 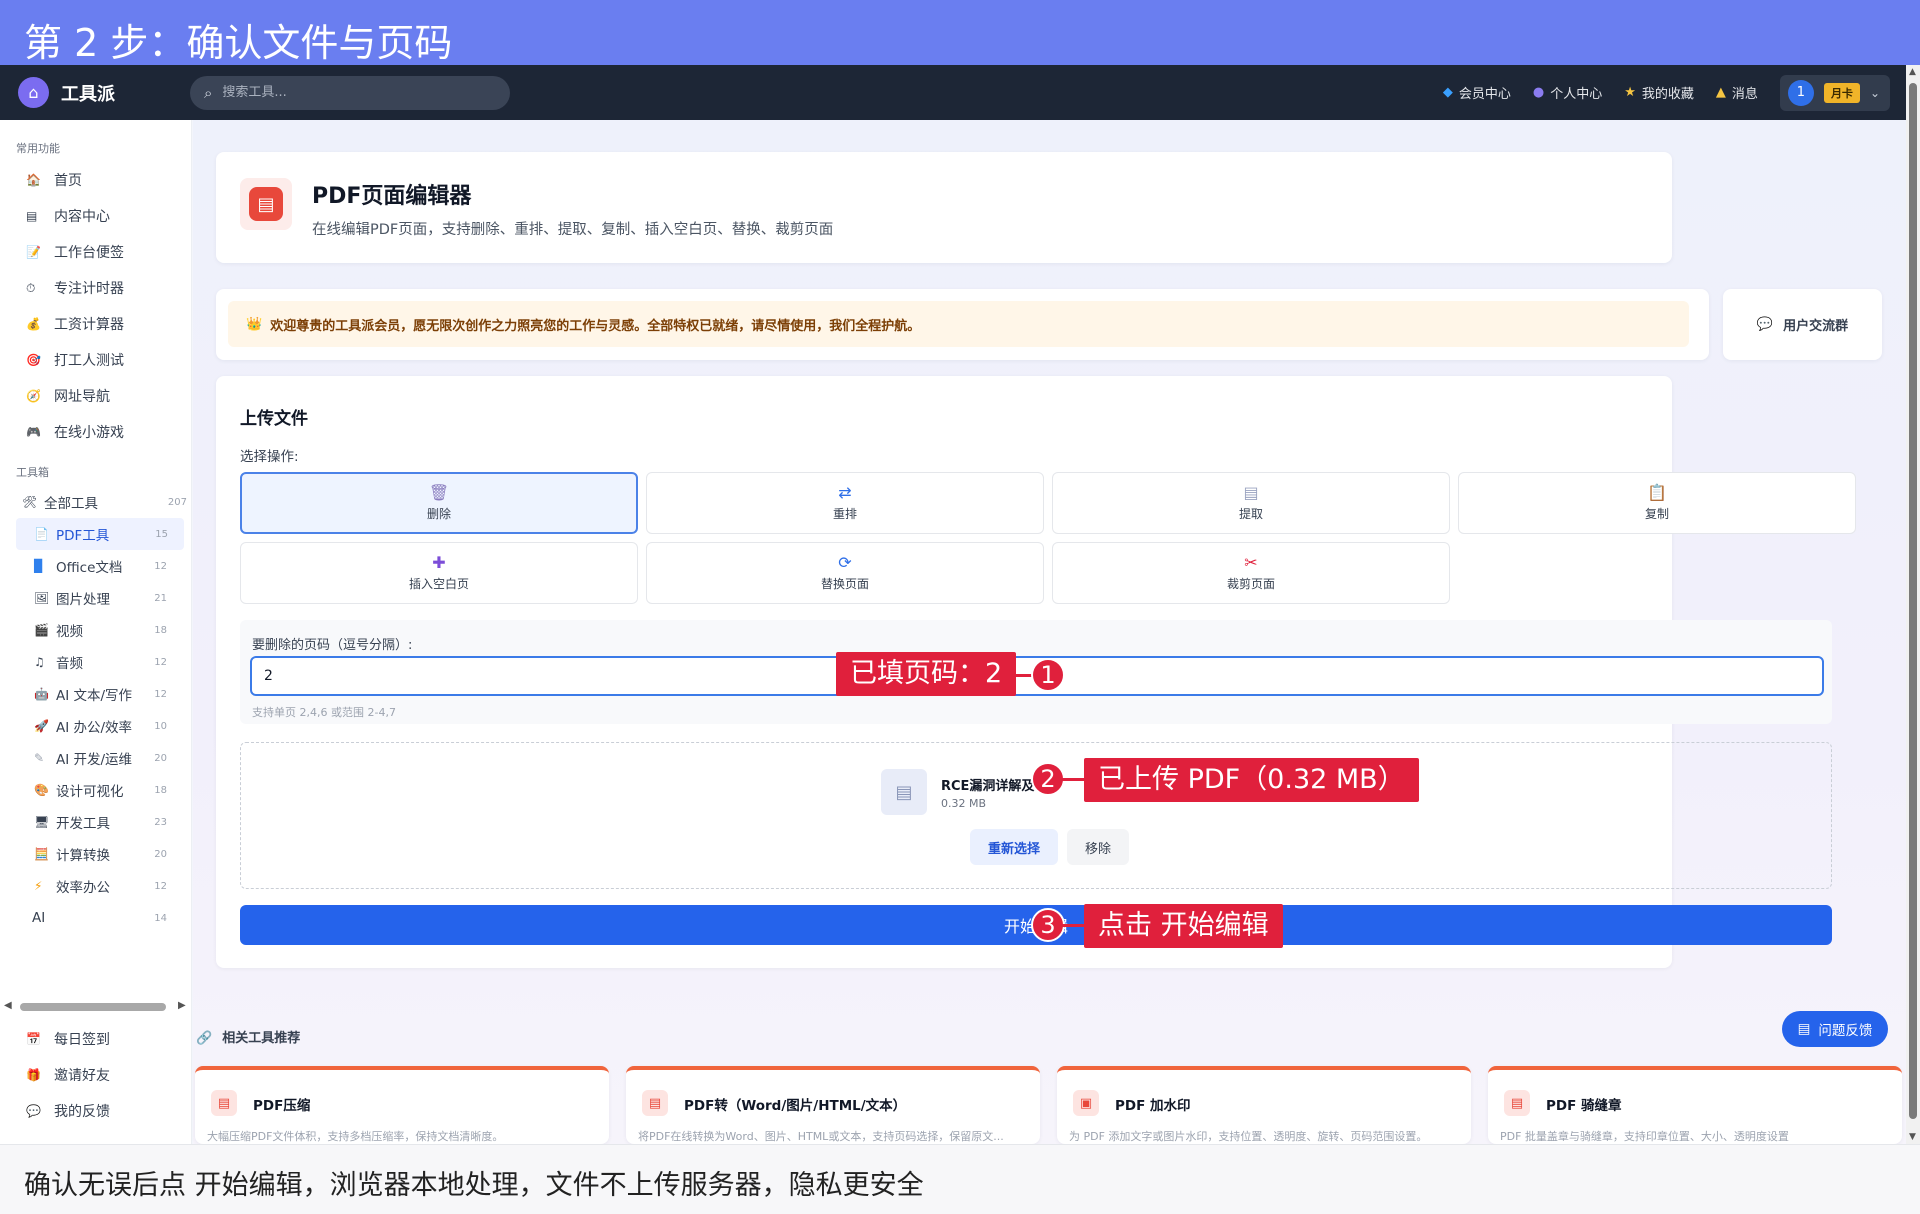 I want to click on sidebar-item-all-tools: 🛠 全部工具 207, so click(x=95, y=502).